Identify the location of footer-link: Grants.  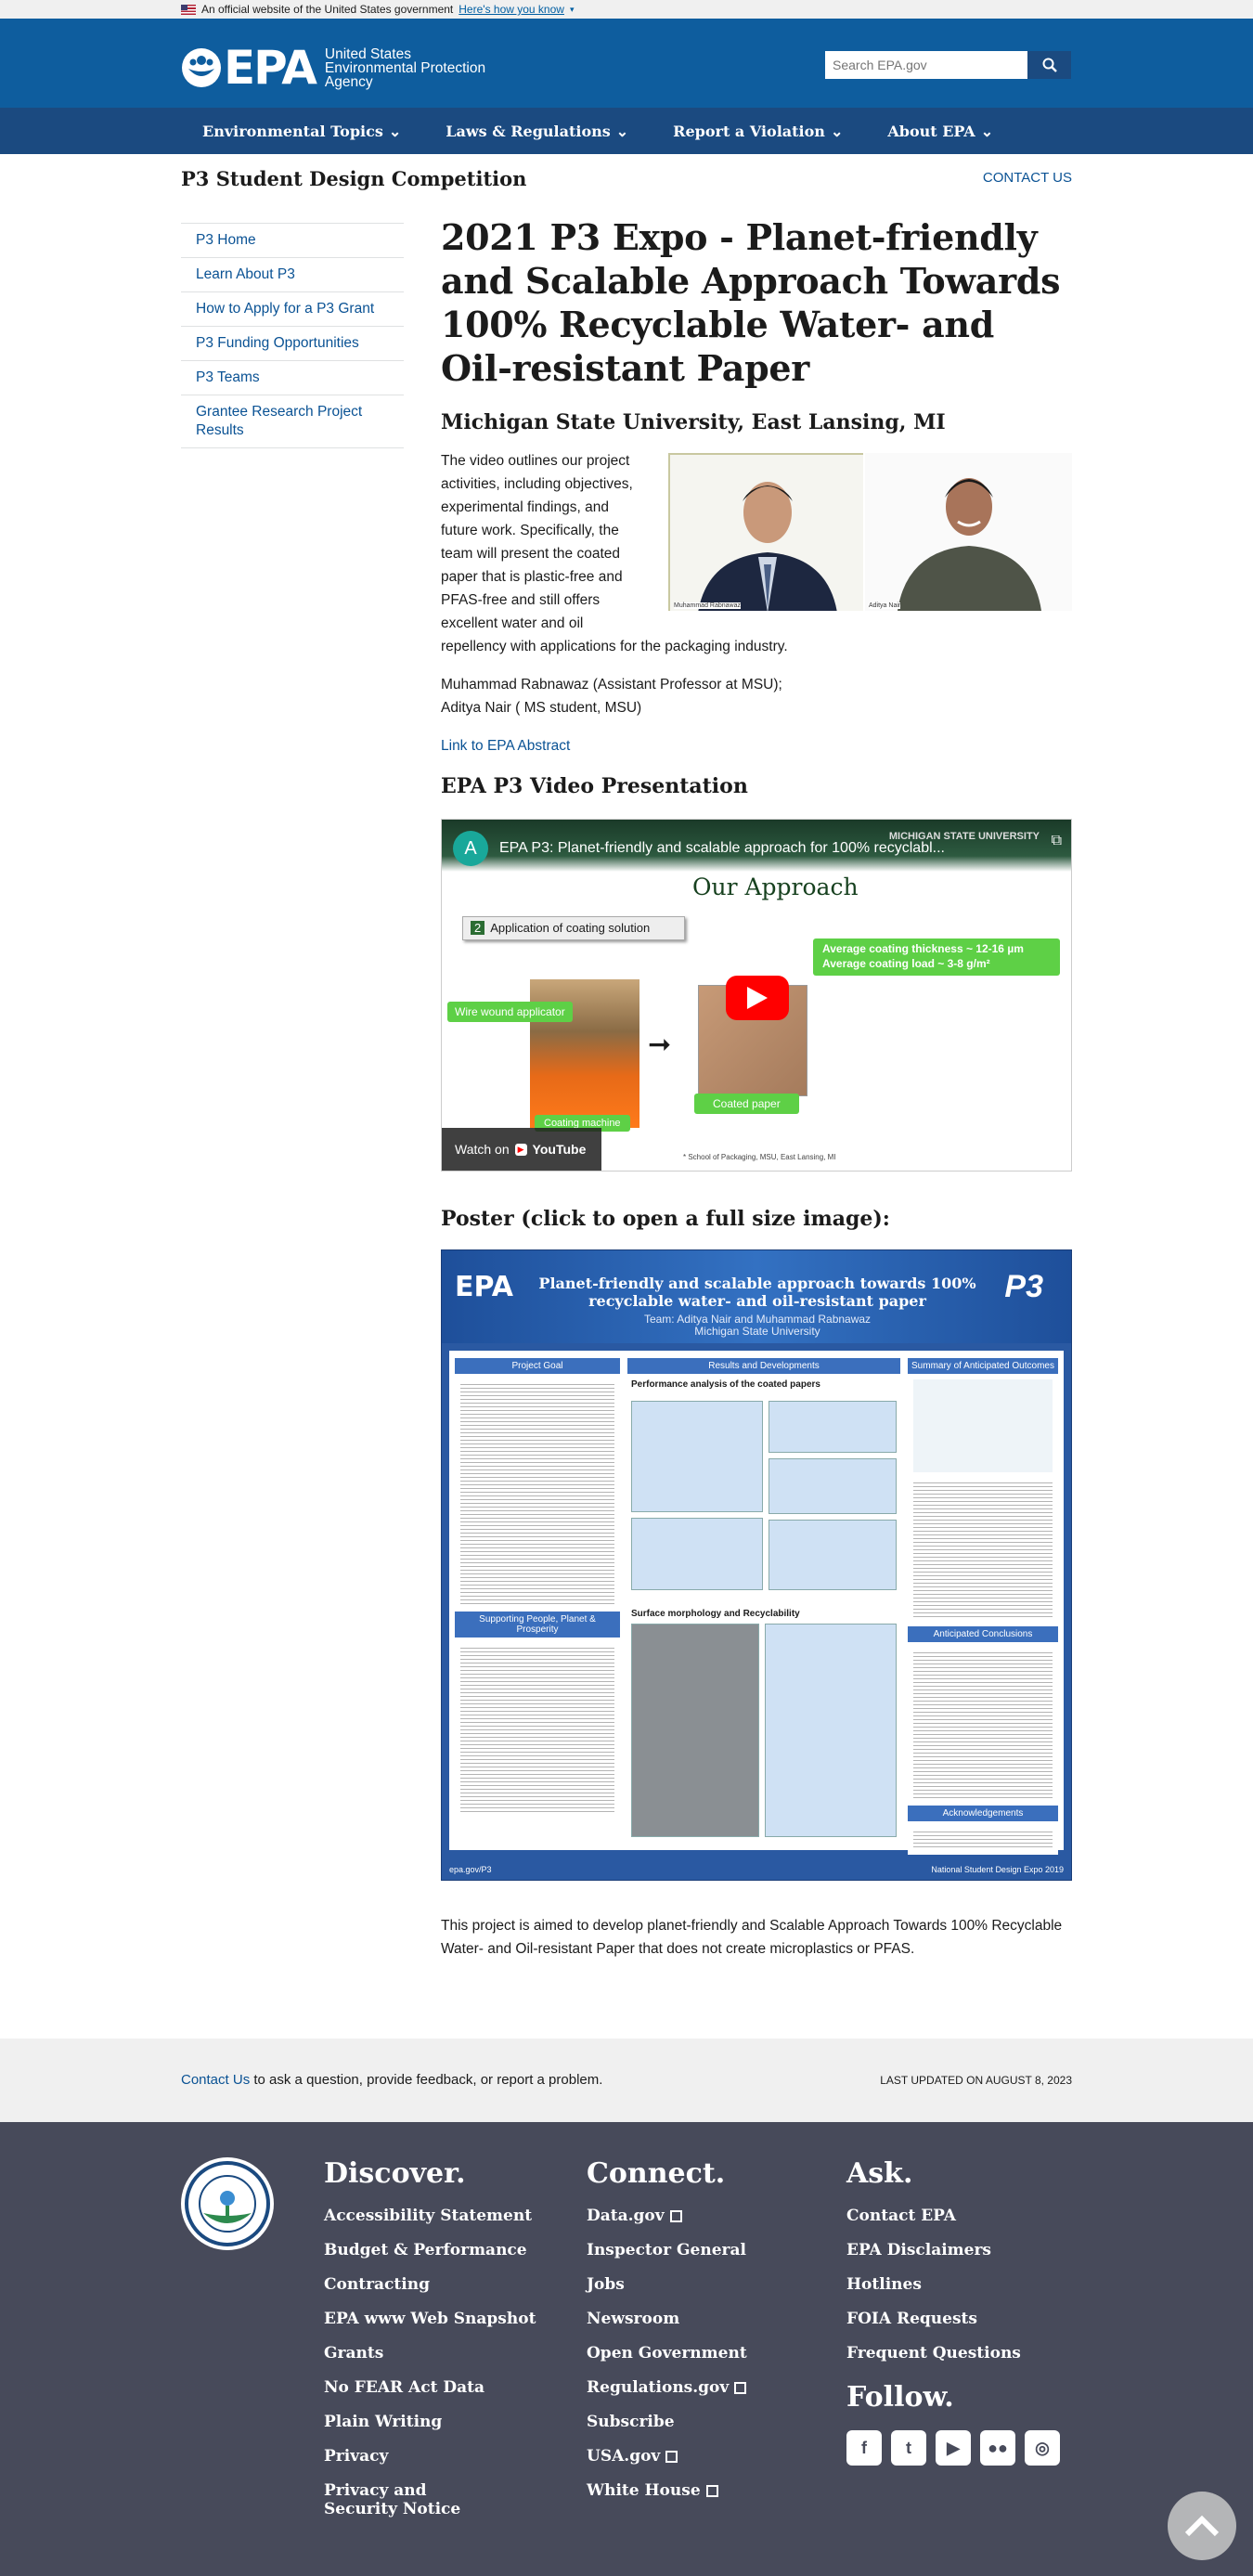
(430, 2353).